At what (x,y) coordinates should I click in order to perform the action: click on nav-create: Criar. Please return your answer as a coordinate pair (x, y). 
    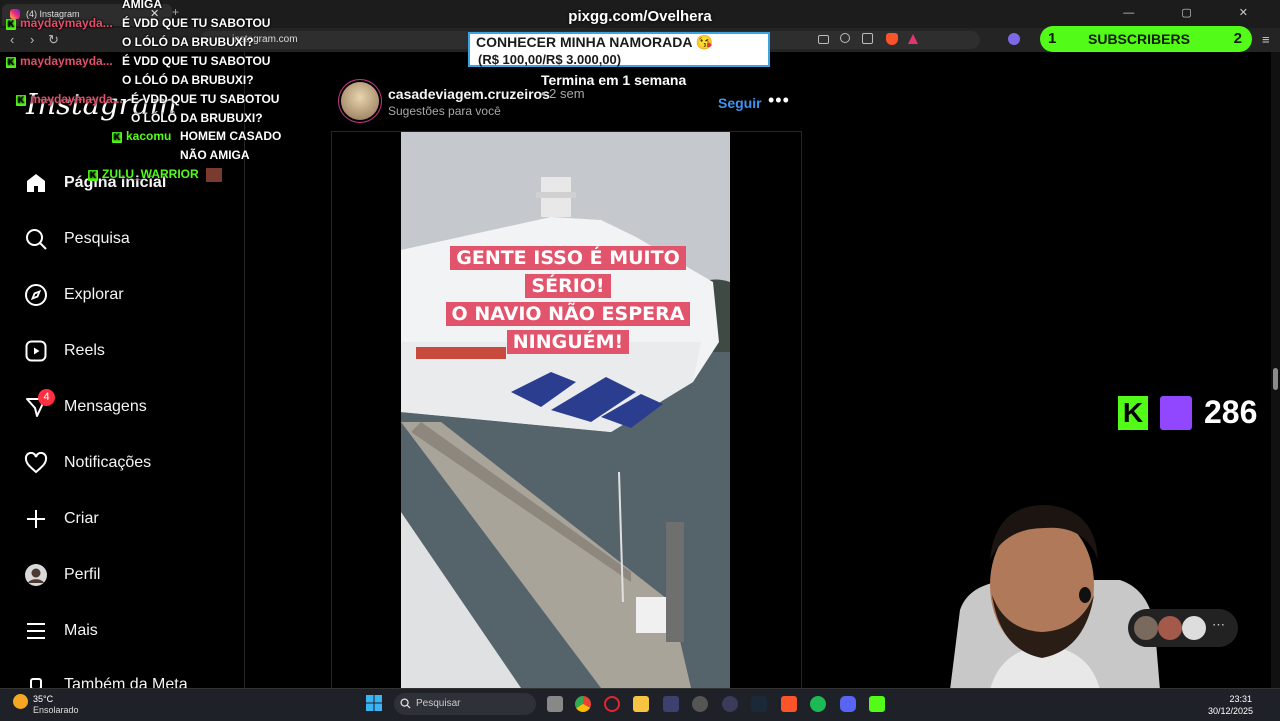
    Looking at the image, I should click on (127, 521).